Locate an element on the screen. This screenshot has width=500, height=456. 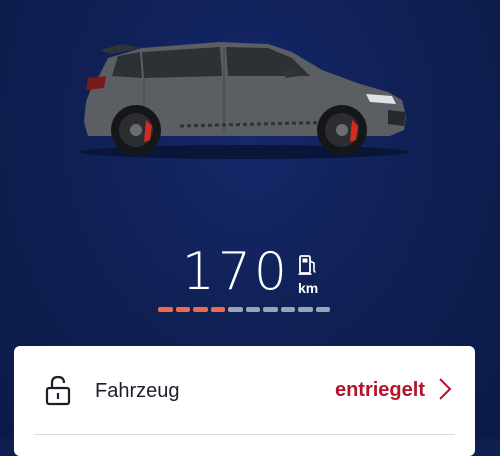
fuel-pump-icon is located at coordinates (307, 265).